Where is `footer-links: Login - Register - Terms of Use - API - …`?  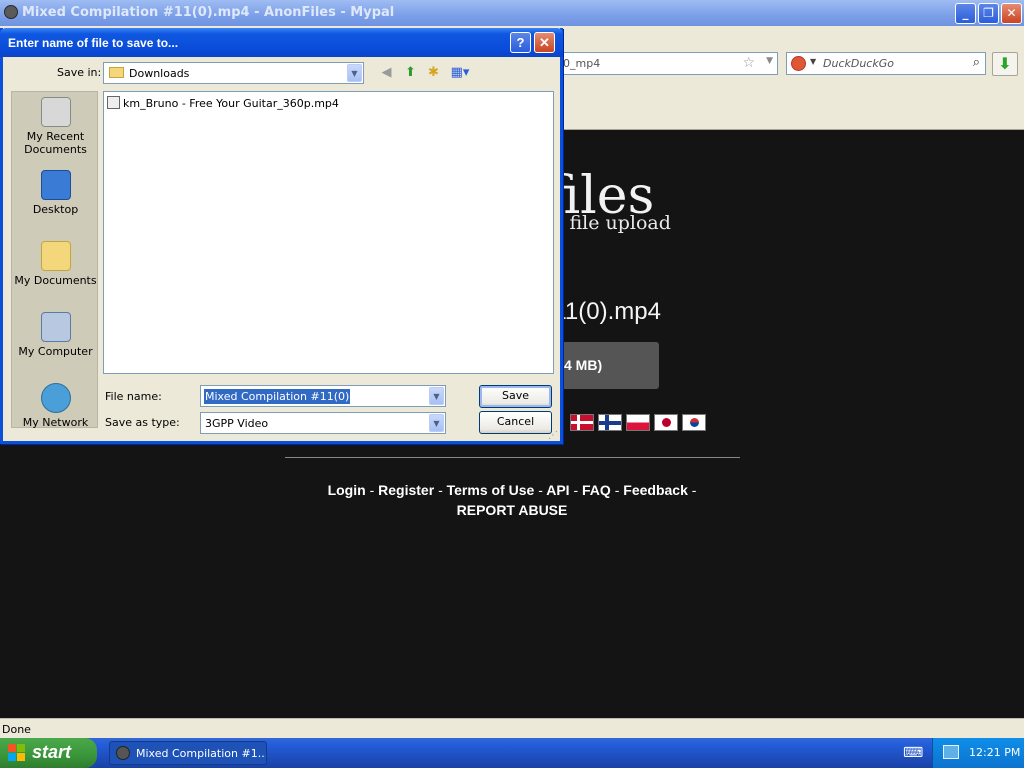 footer-links: Login - Register - Terms of Use - API - … is located at coordinates (512, 500).